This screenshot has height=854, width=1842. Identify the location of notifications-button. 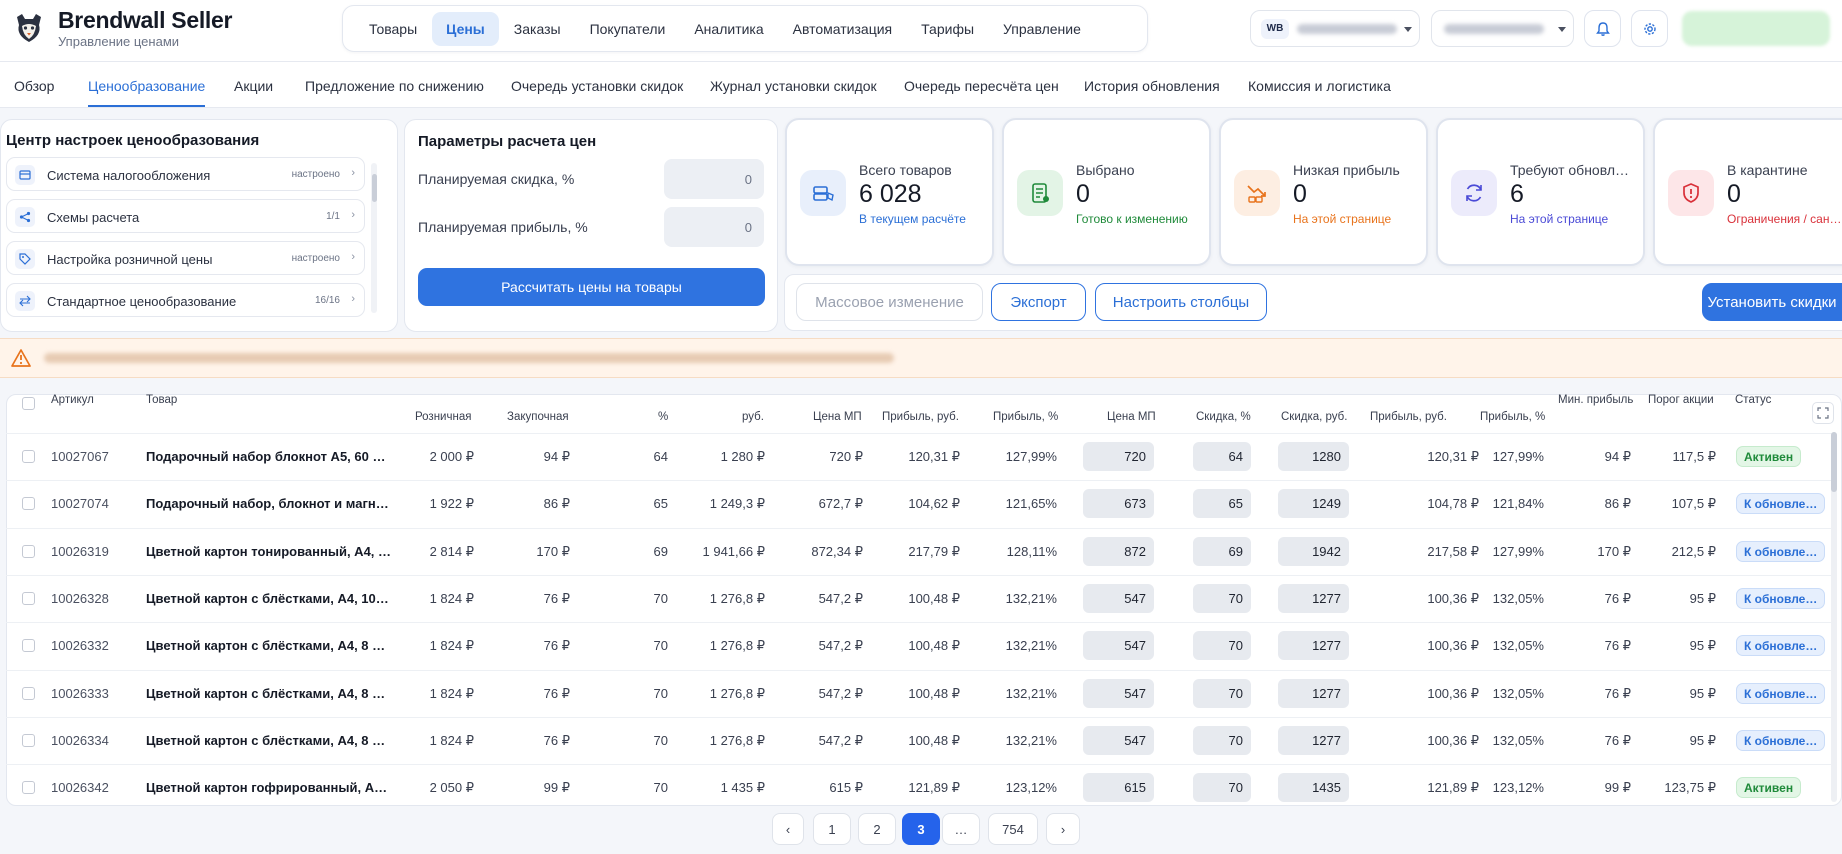
(1602, 28).